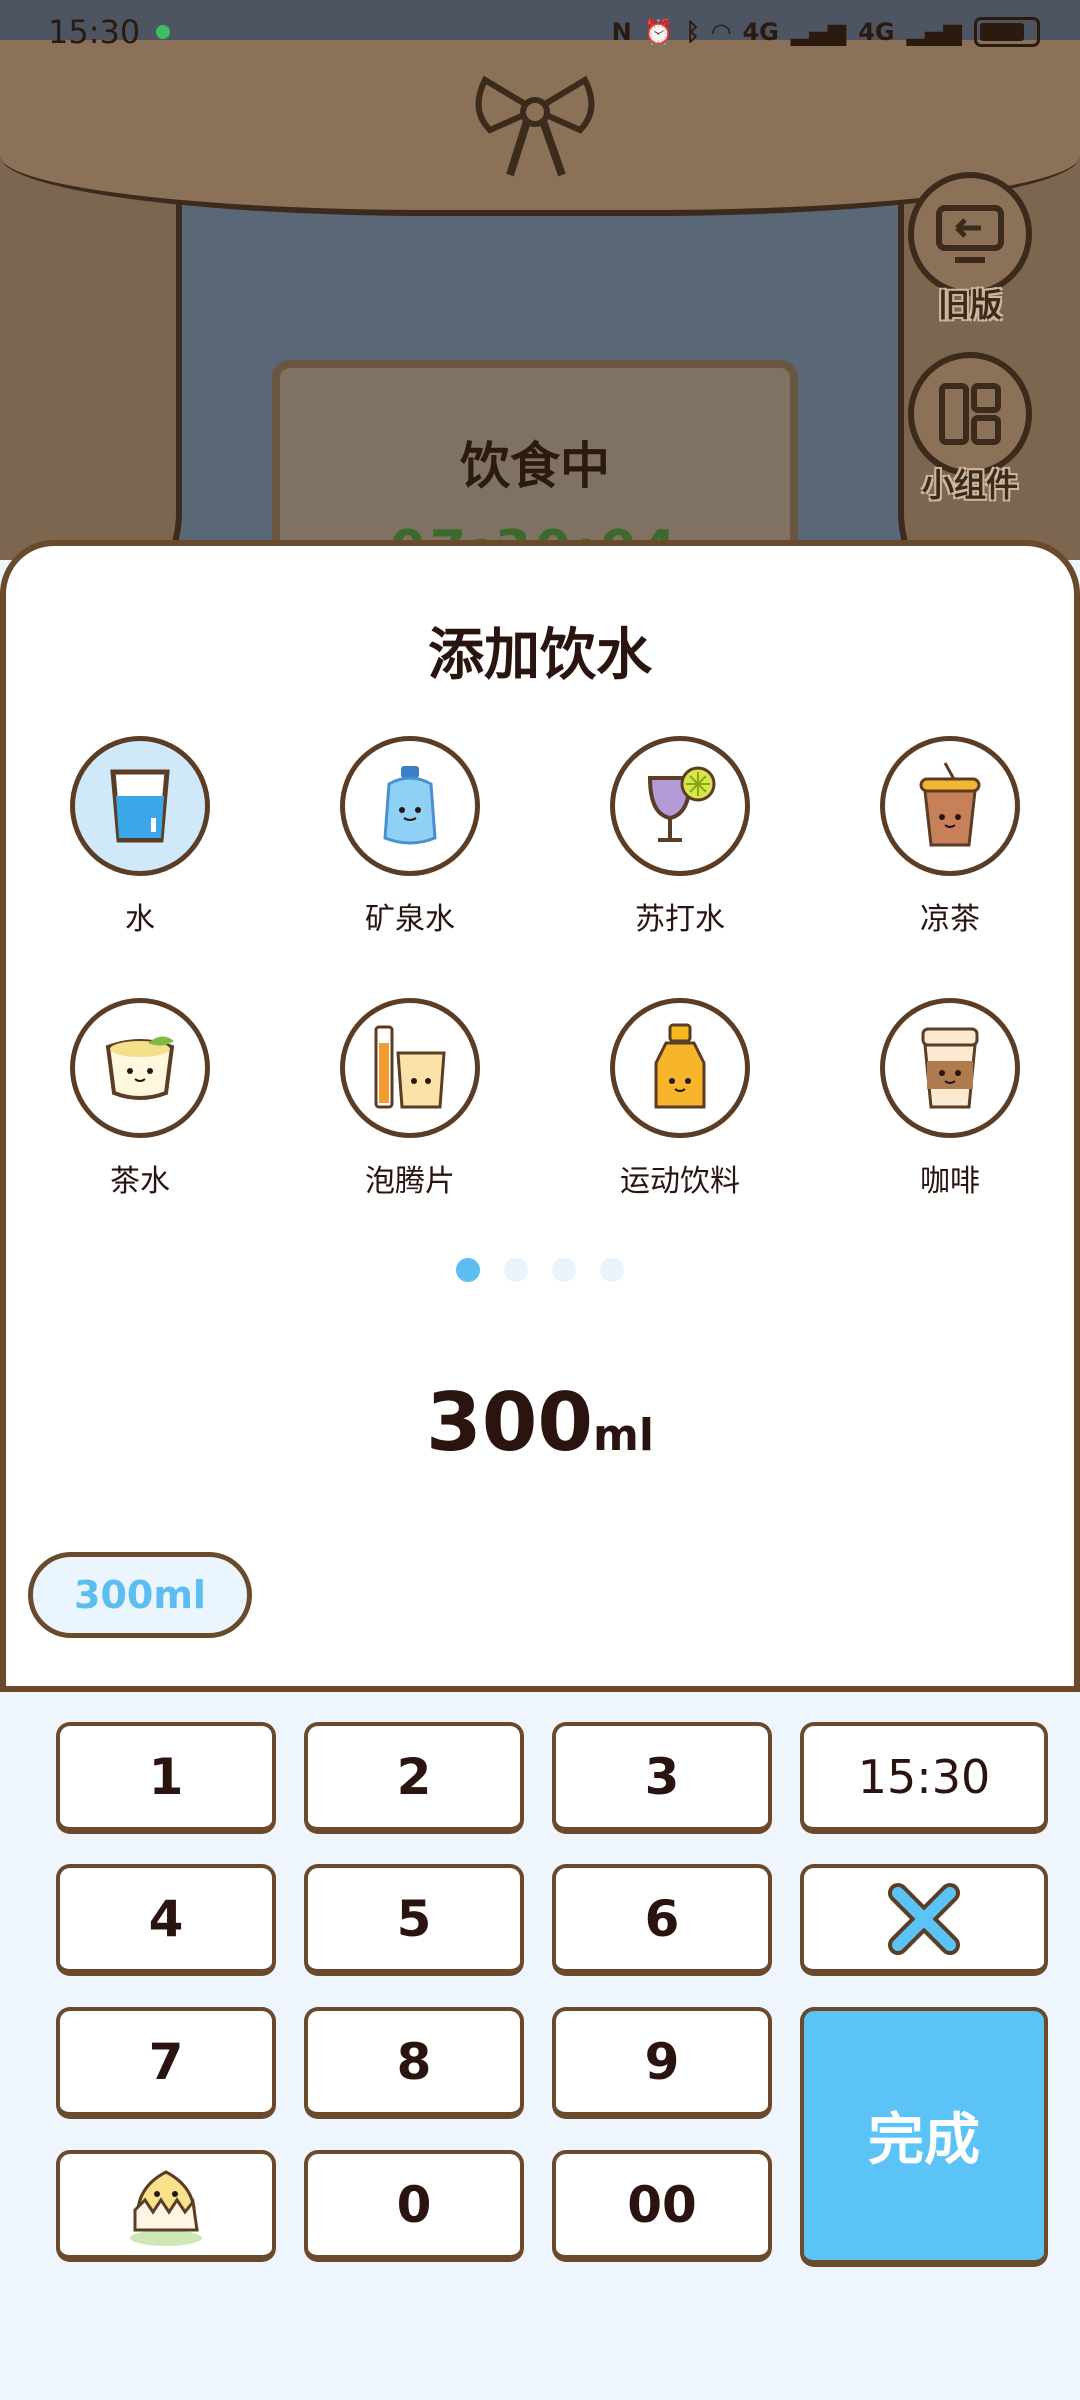 This screenshot has height=2400, width=1080. What do you see at coordinates (414, 2206) in the screenshot?
I see `key-0: 0` at bounding box center [414, 2206].